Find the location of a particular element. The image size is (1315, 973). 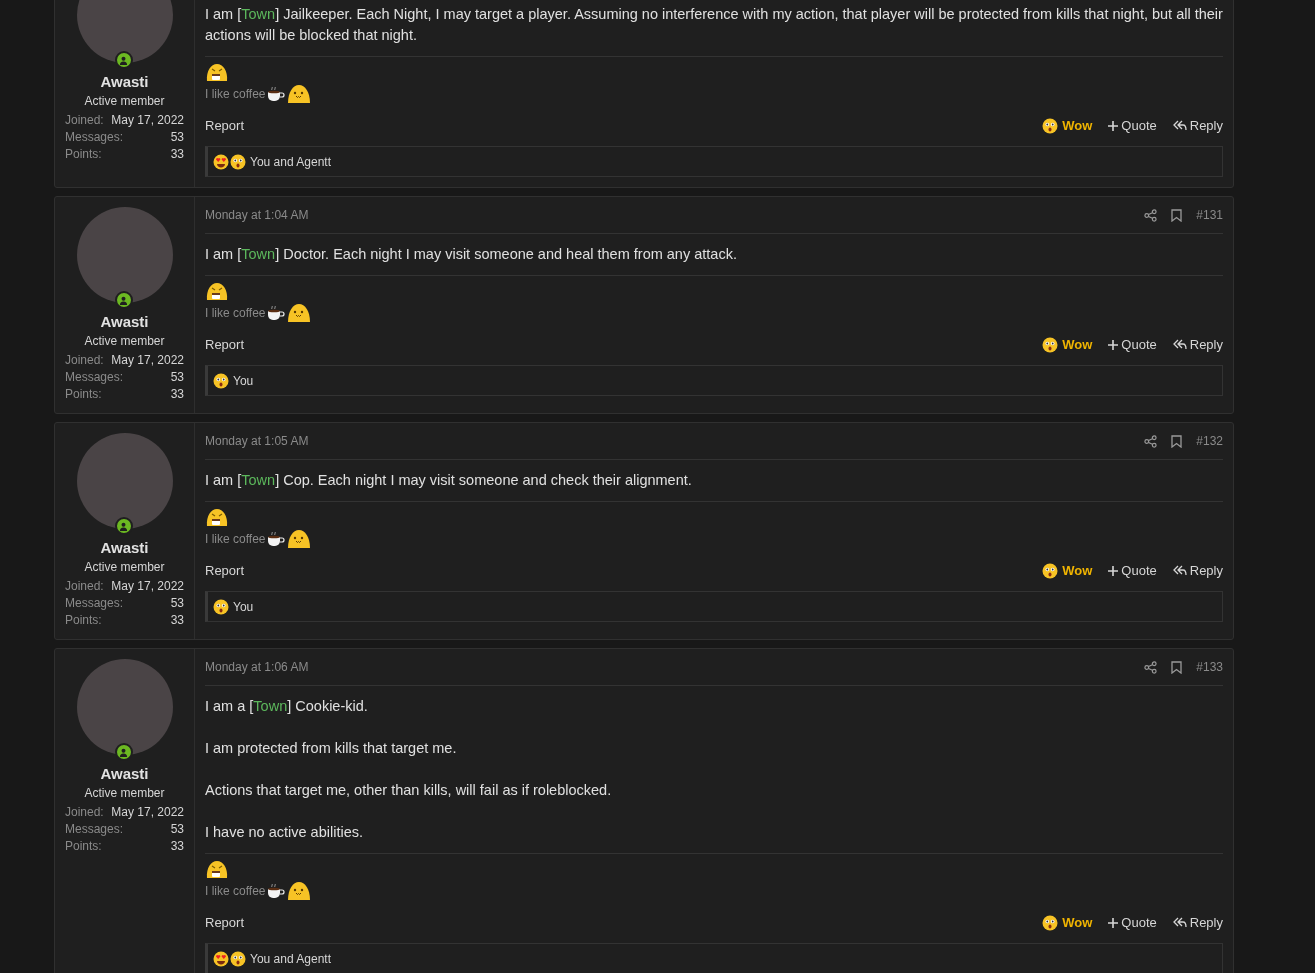

post-text: Actions that target me, other than kills, will fail as if roleblocked. is located at coordinates (409, 790).